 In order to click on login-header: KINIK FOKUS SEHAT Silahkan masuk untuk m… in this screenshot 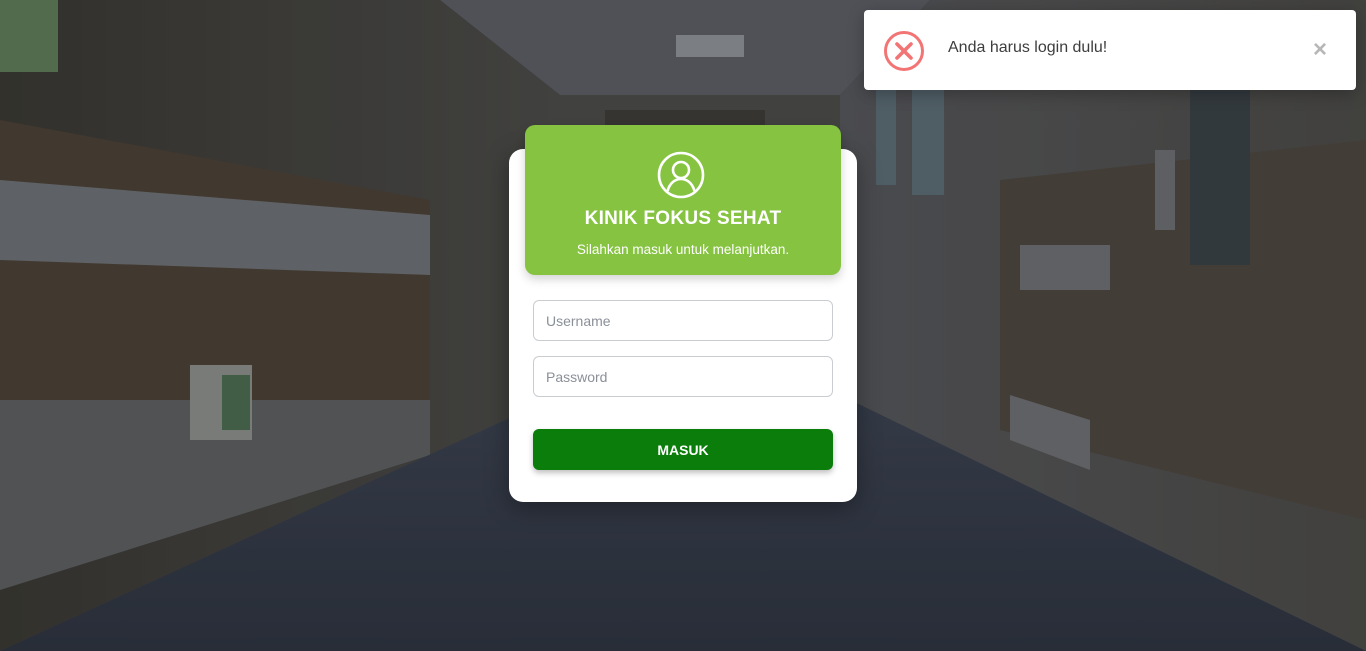, I will do `click(683, 200)`.